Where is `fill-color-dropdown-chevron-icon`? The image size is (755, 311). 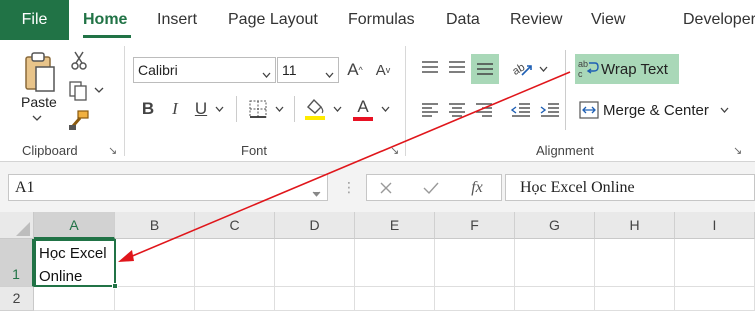
fill-color-dropdown-chevron-icon is located at coordinates (337, 109).